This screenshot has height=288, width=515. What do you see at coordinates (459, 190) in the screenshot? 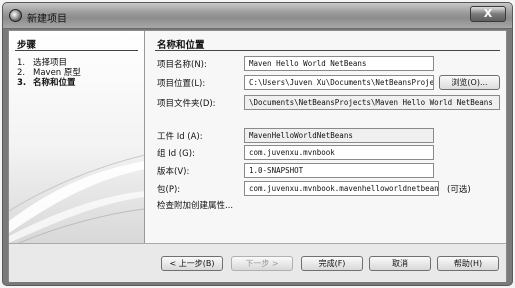
I see `optional-hint: (可选)` at bounding box center [459, 190].